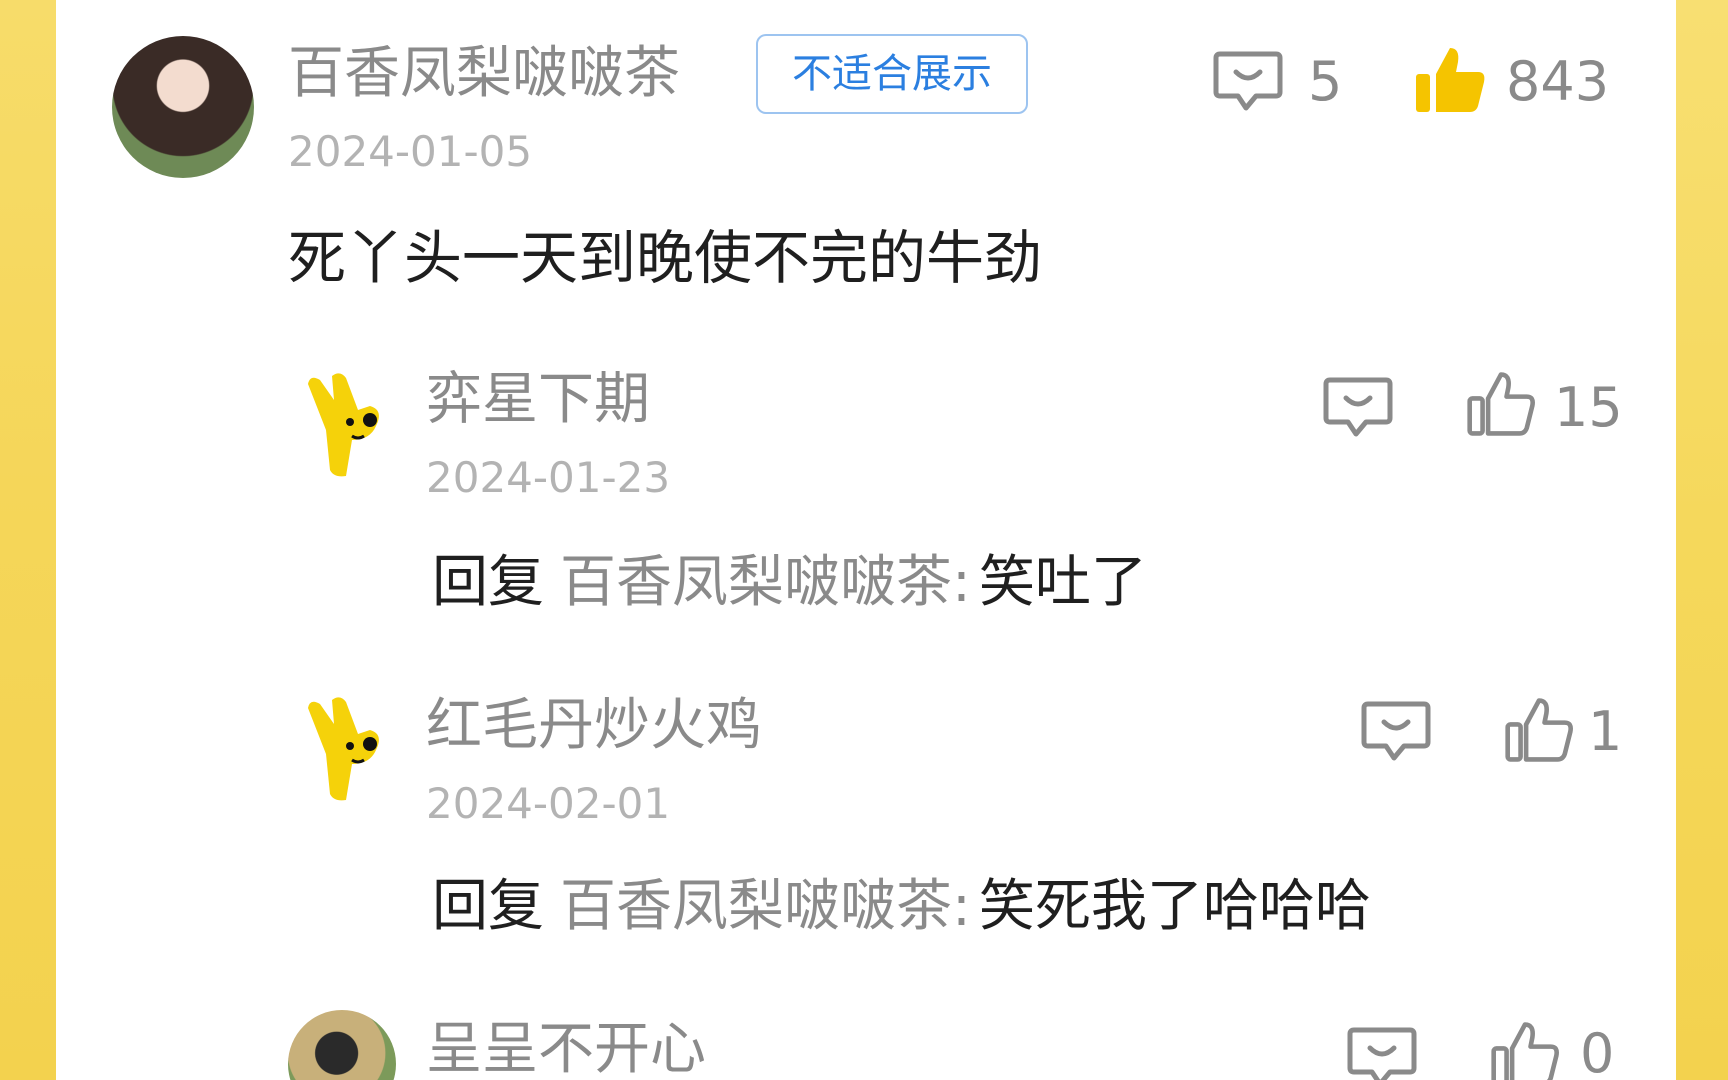  Describe the element at coordinates (566, 1049) in the screenshot. I see `reply-author: 呈呈不开心` at that location.